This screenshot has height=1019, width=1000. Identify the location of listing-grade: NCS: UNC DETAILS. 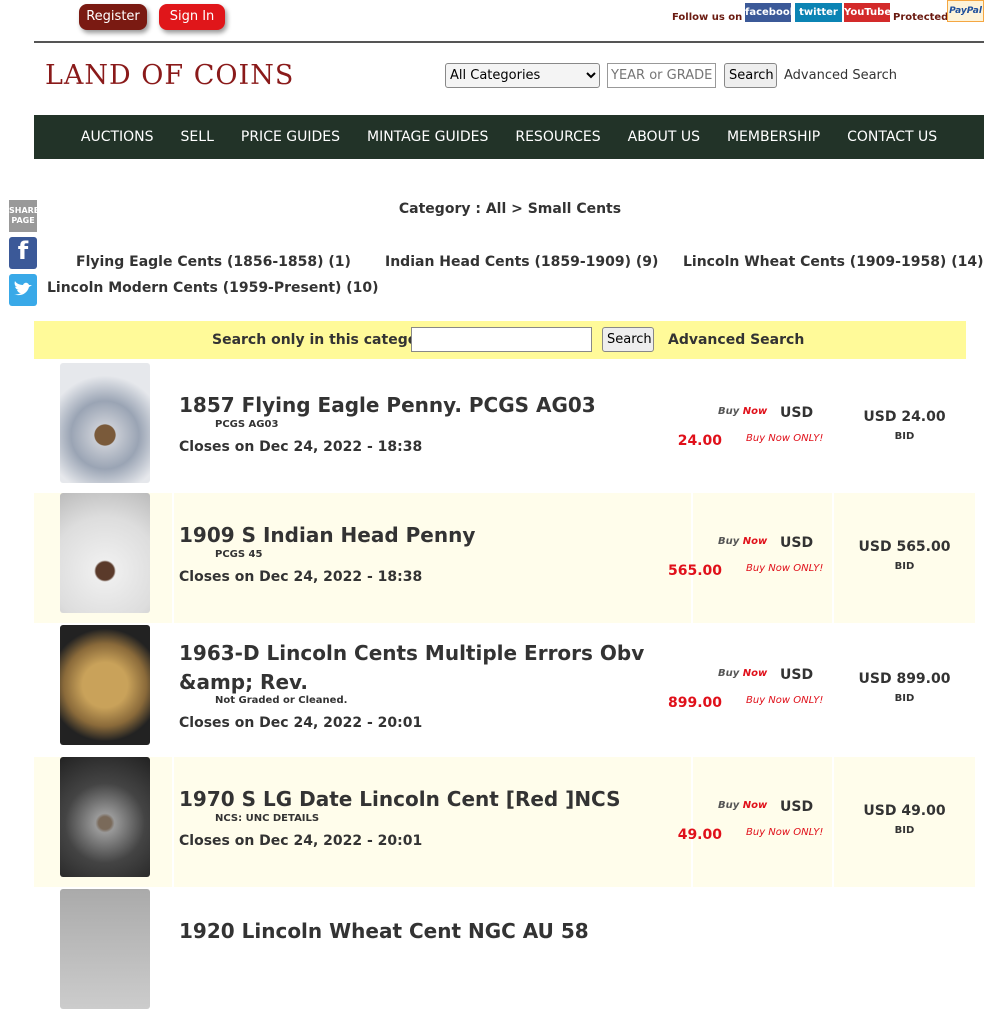
(267, 818).